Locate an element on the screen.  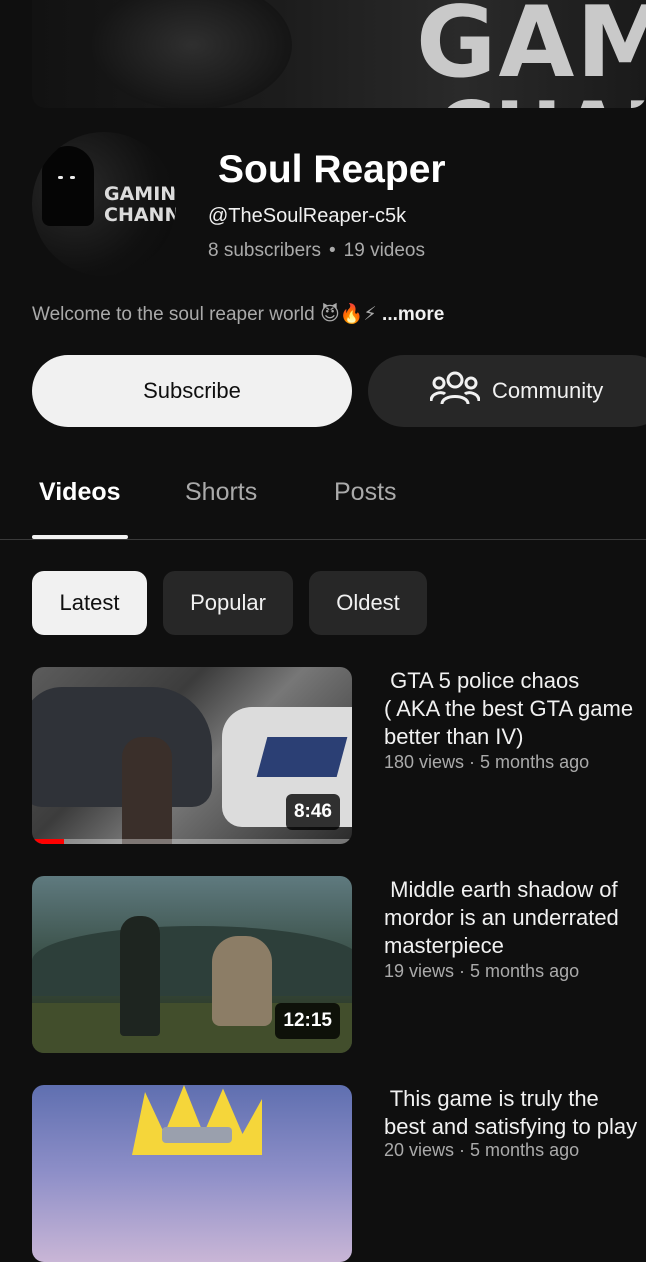
thumbnail-character-hair is located at coordinates (197, 1120).